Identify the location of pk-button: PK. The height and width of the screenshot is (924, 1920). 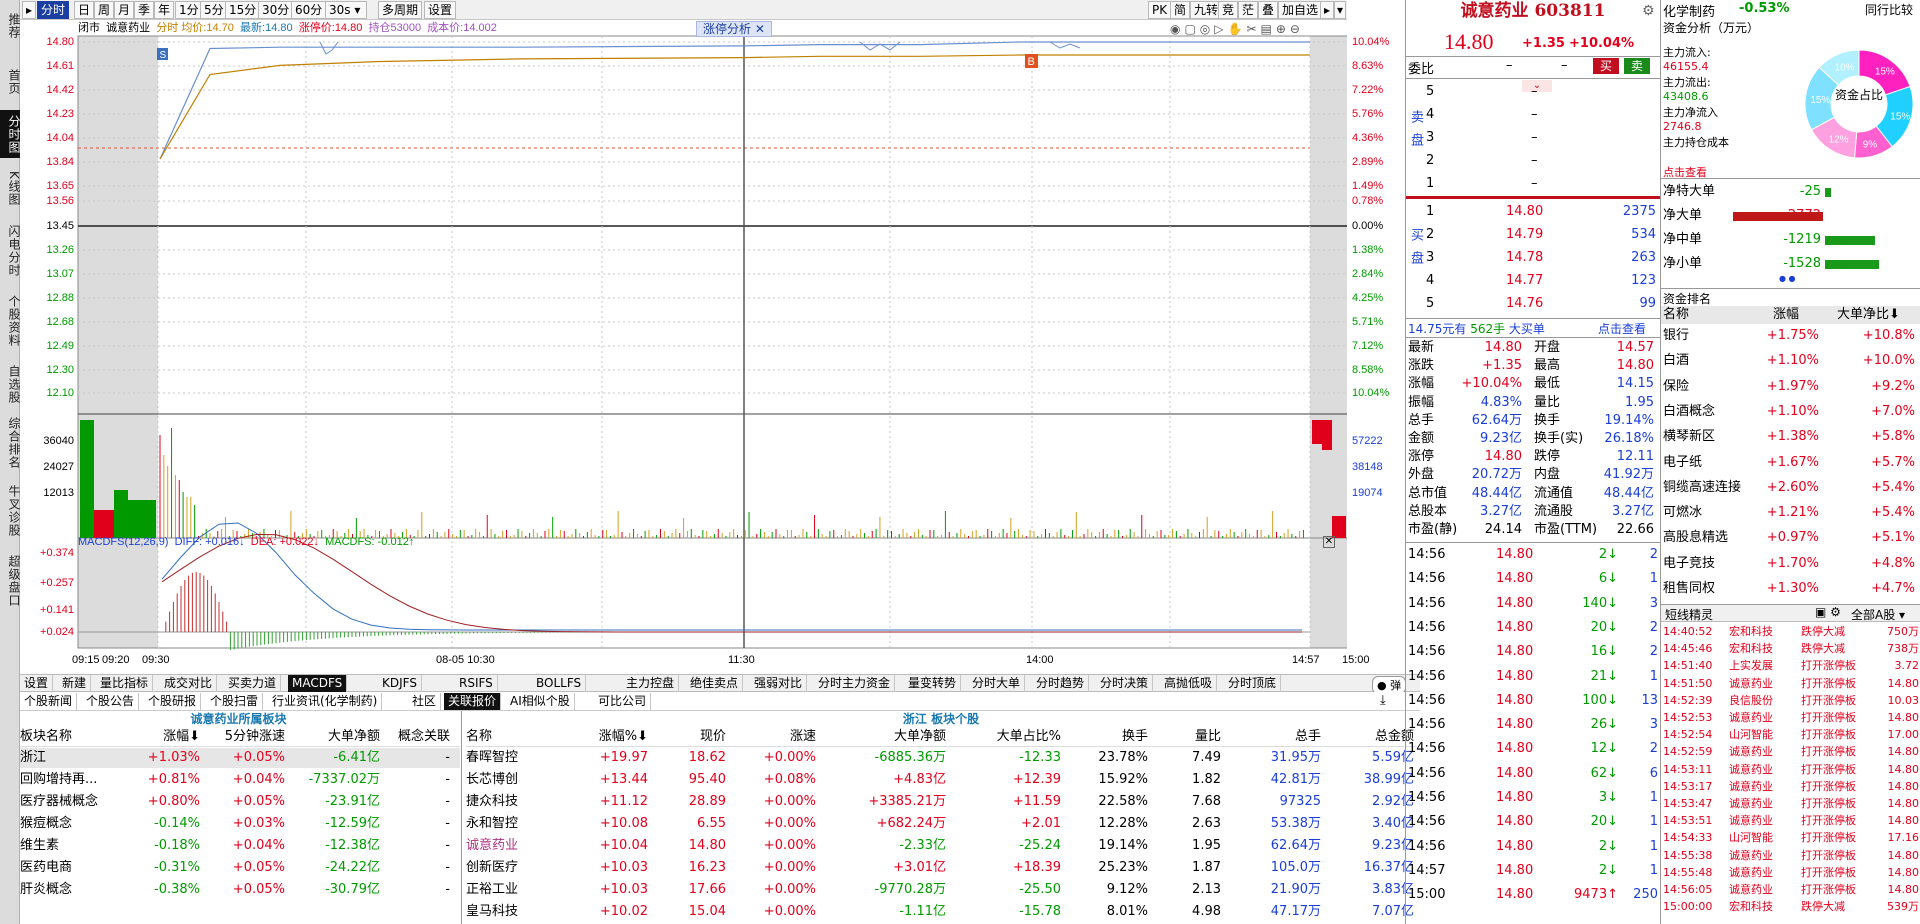
(1160, 10).